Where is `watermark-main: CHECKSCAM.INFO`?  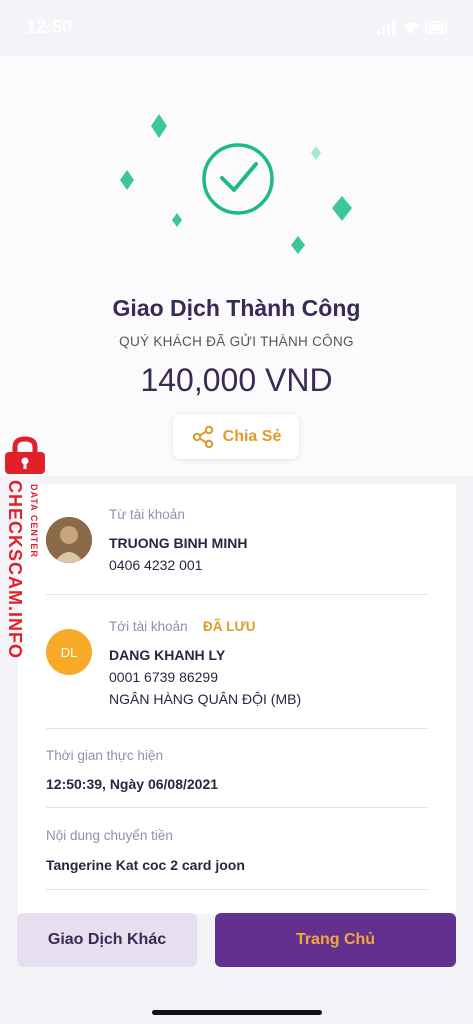
watermark-main: CHECKSCAM.INFO is located at coordinates (15, 569).